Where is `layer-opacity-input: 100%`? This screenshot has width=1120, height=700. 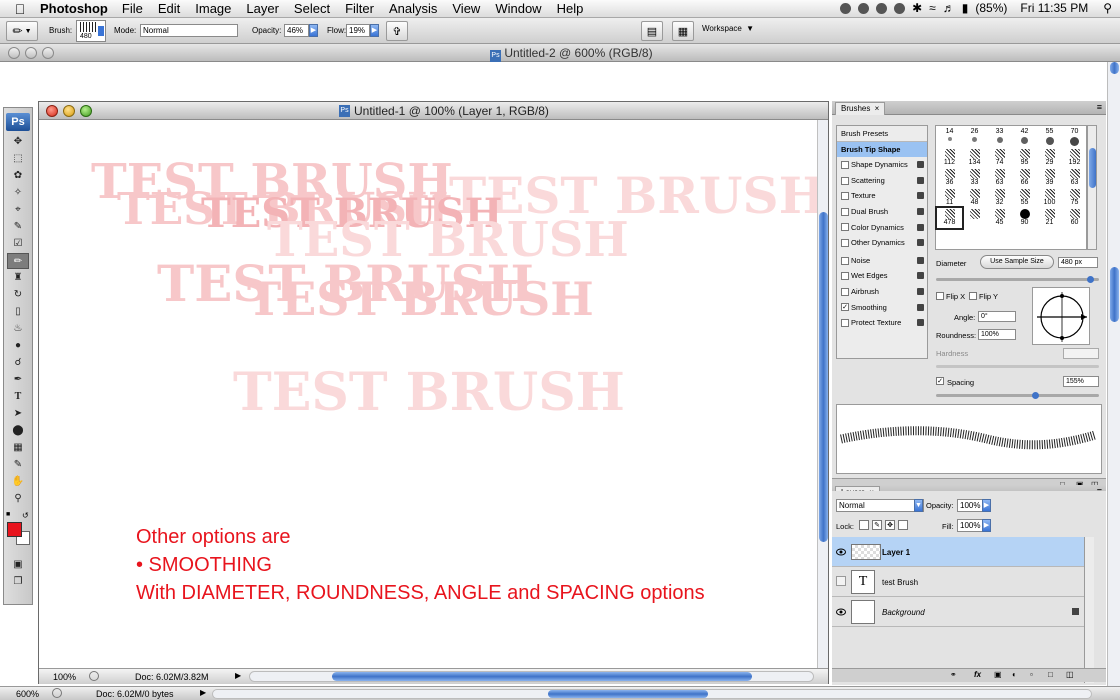 layer-opacity-input: 100% is located at coordinates (970, 505).